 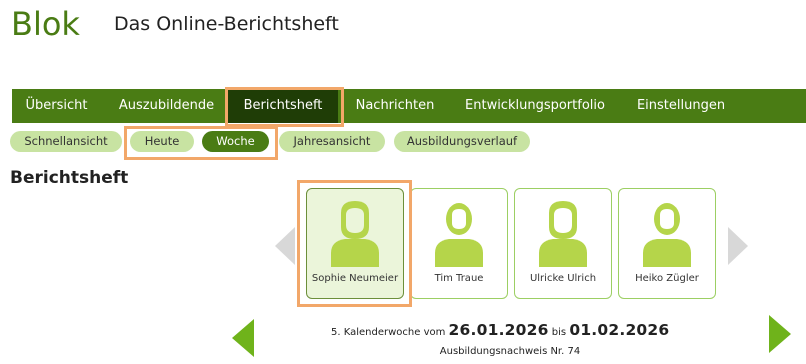 I want to click on week-end-date: 01.02.2026, so click(x=619, y=330).